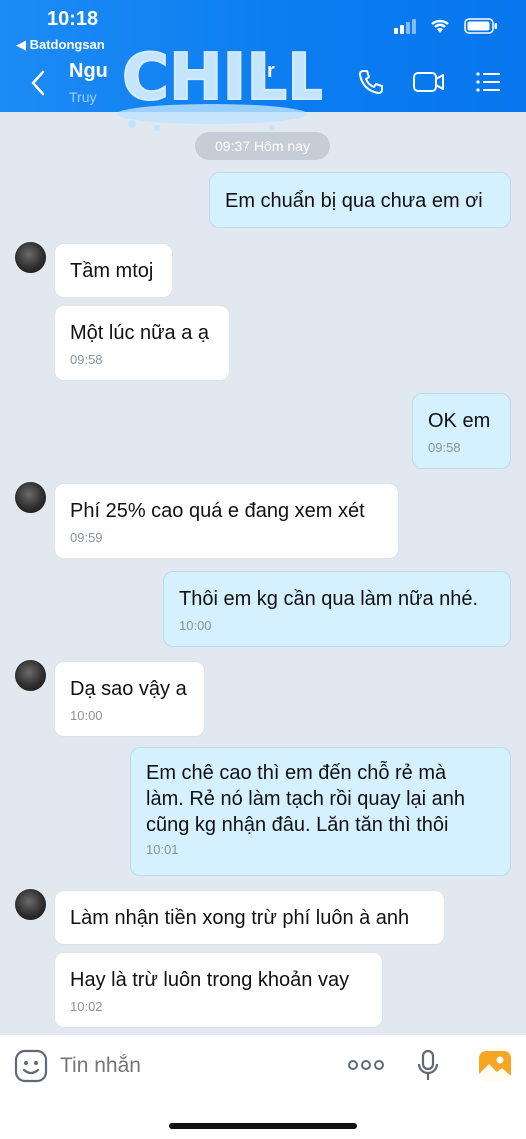 This screenshot has width=526, height=1139. I want to click on date-separator: 09:37 Hôm nay, so click(262, 146).